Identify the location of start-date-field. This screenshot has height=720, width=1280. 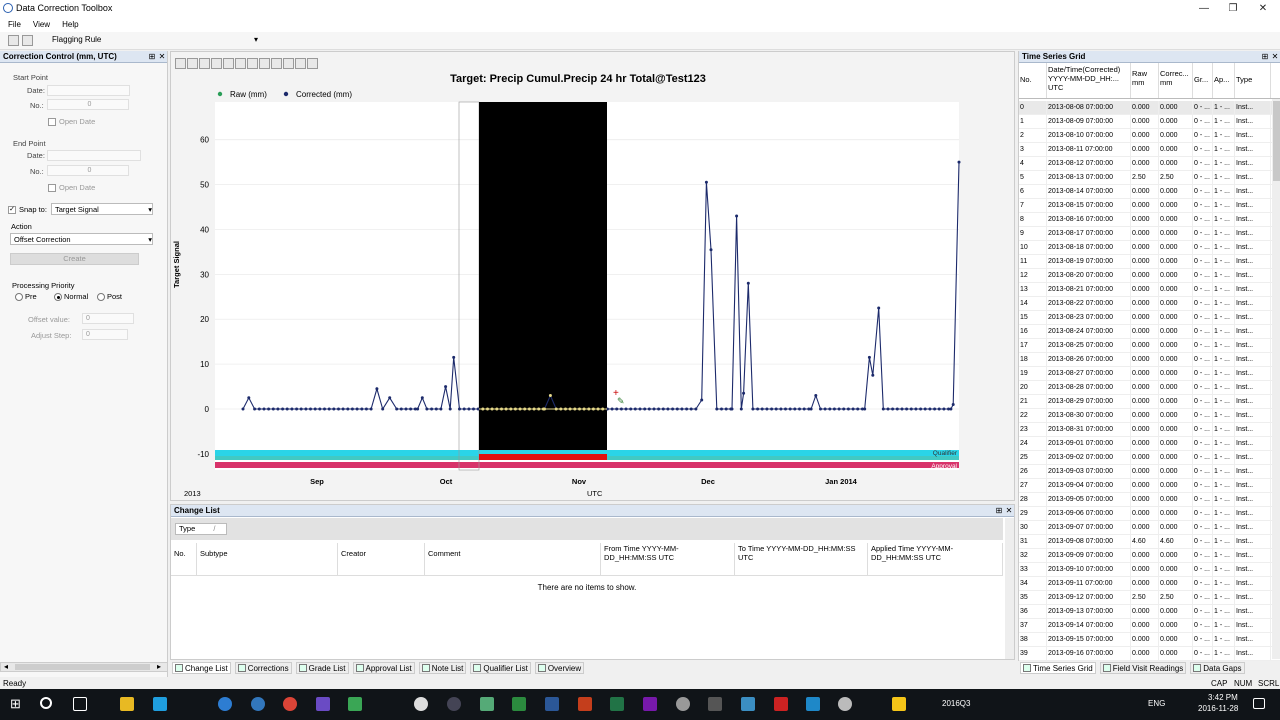
(88, 90).